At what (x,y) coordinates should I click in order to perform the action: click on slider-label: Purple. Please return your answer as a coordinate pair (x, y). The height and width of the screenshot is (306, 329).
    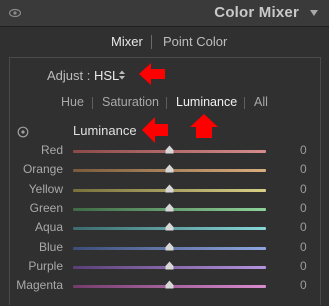
    Looking at the image, I should click on (45, 265).